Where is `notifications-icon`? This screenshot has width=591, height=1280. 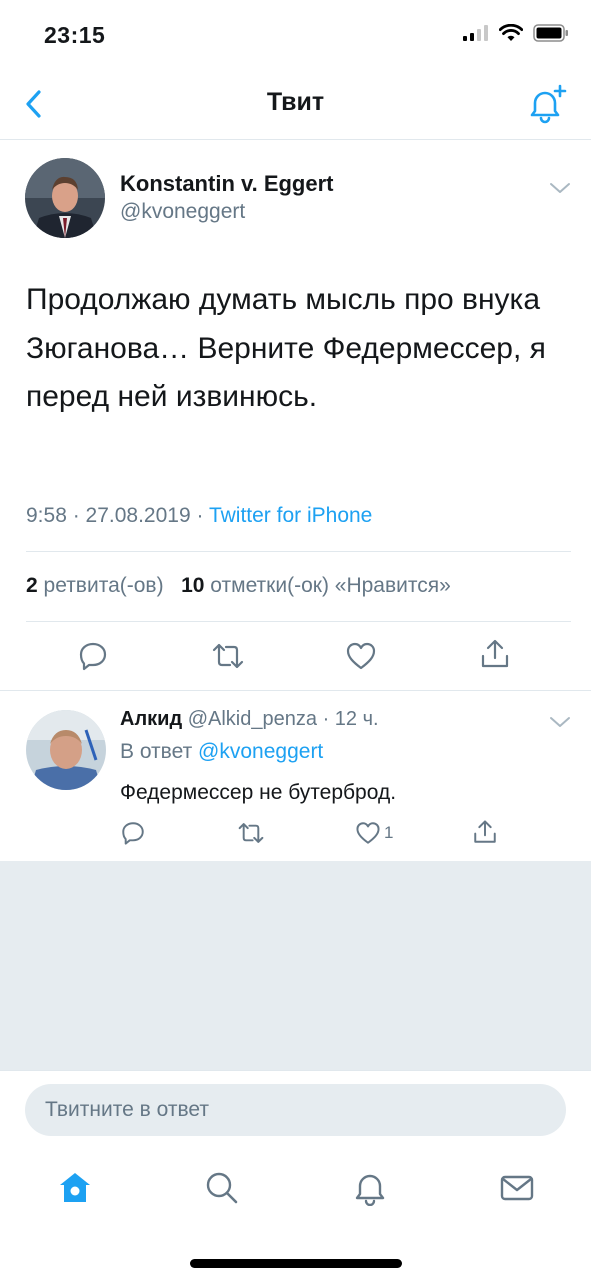
notifications-icon is located at coordinates (370, 1190).